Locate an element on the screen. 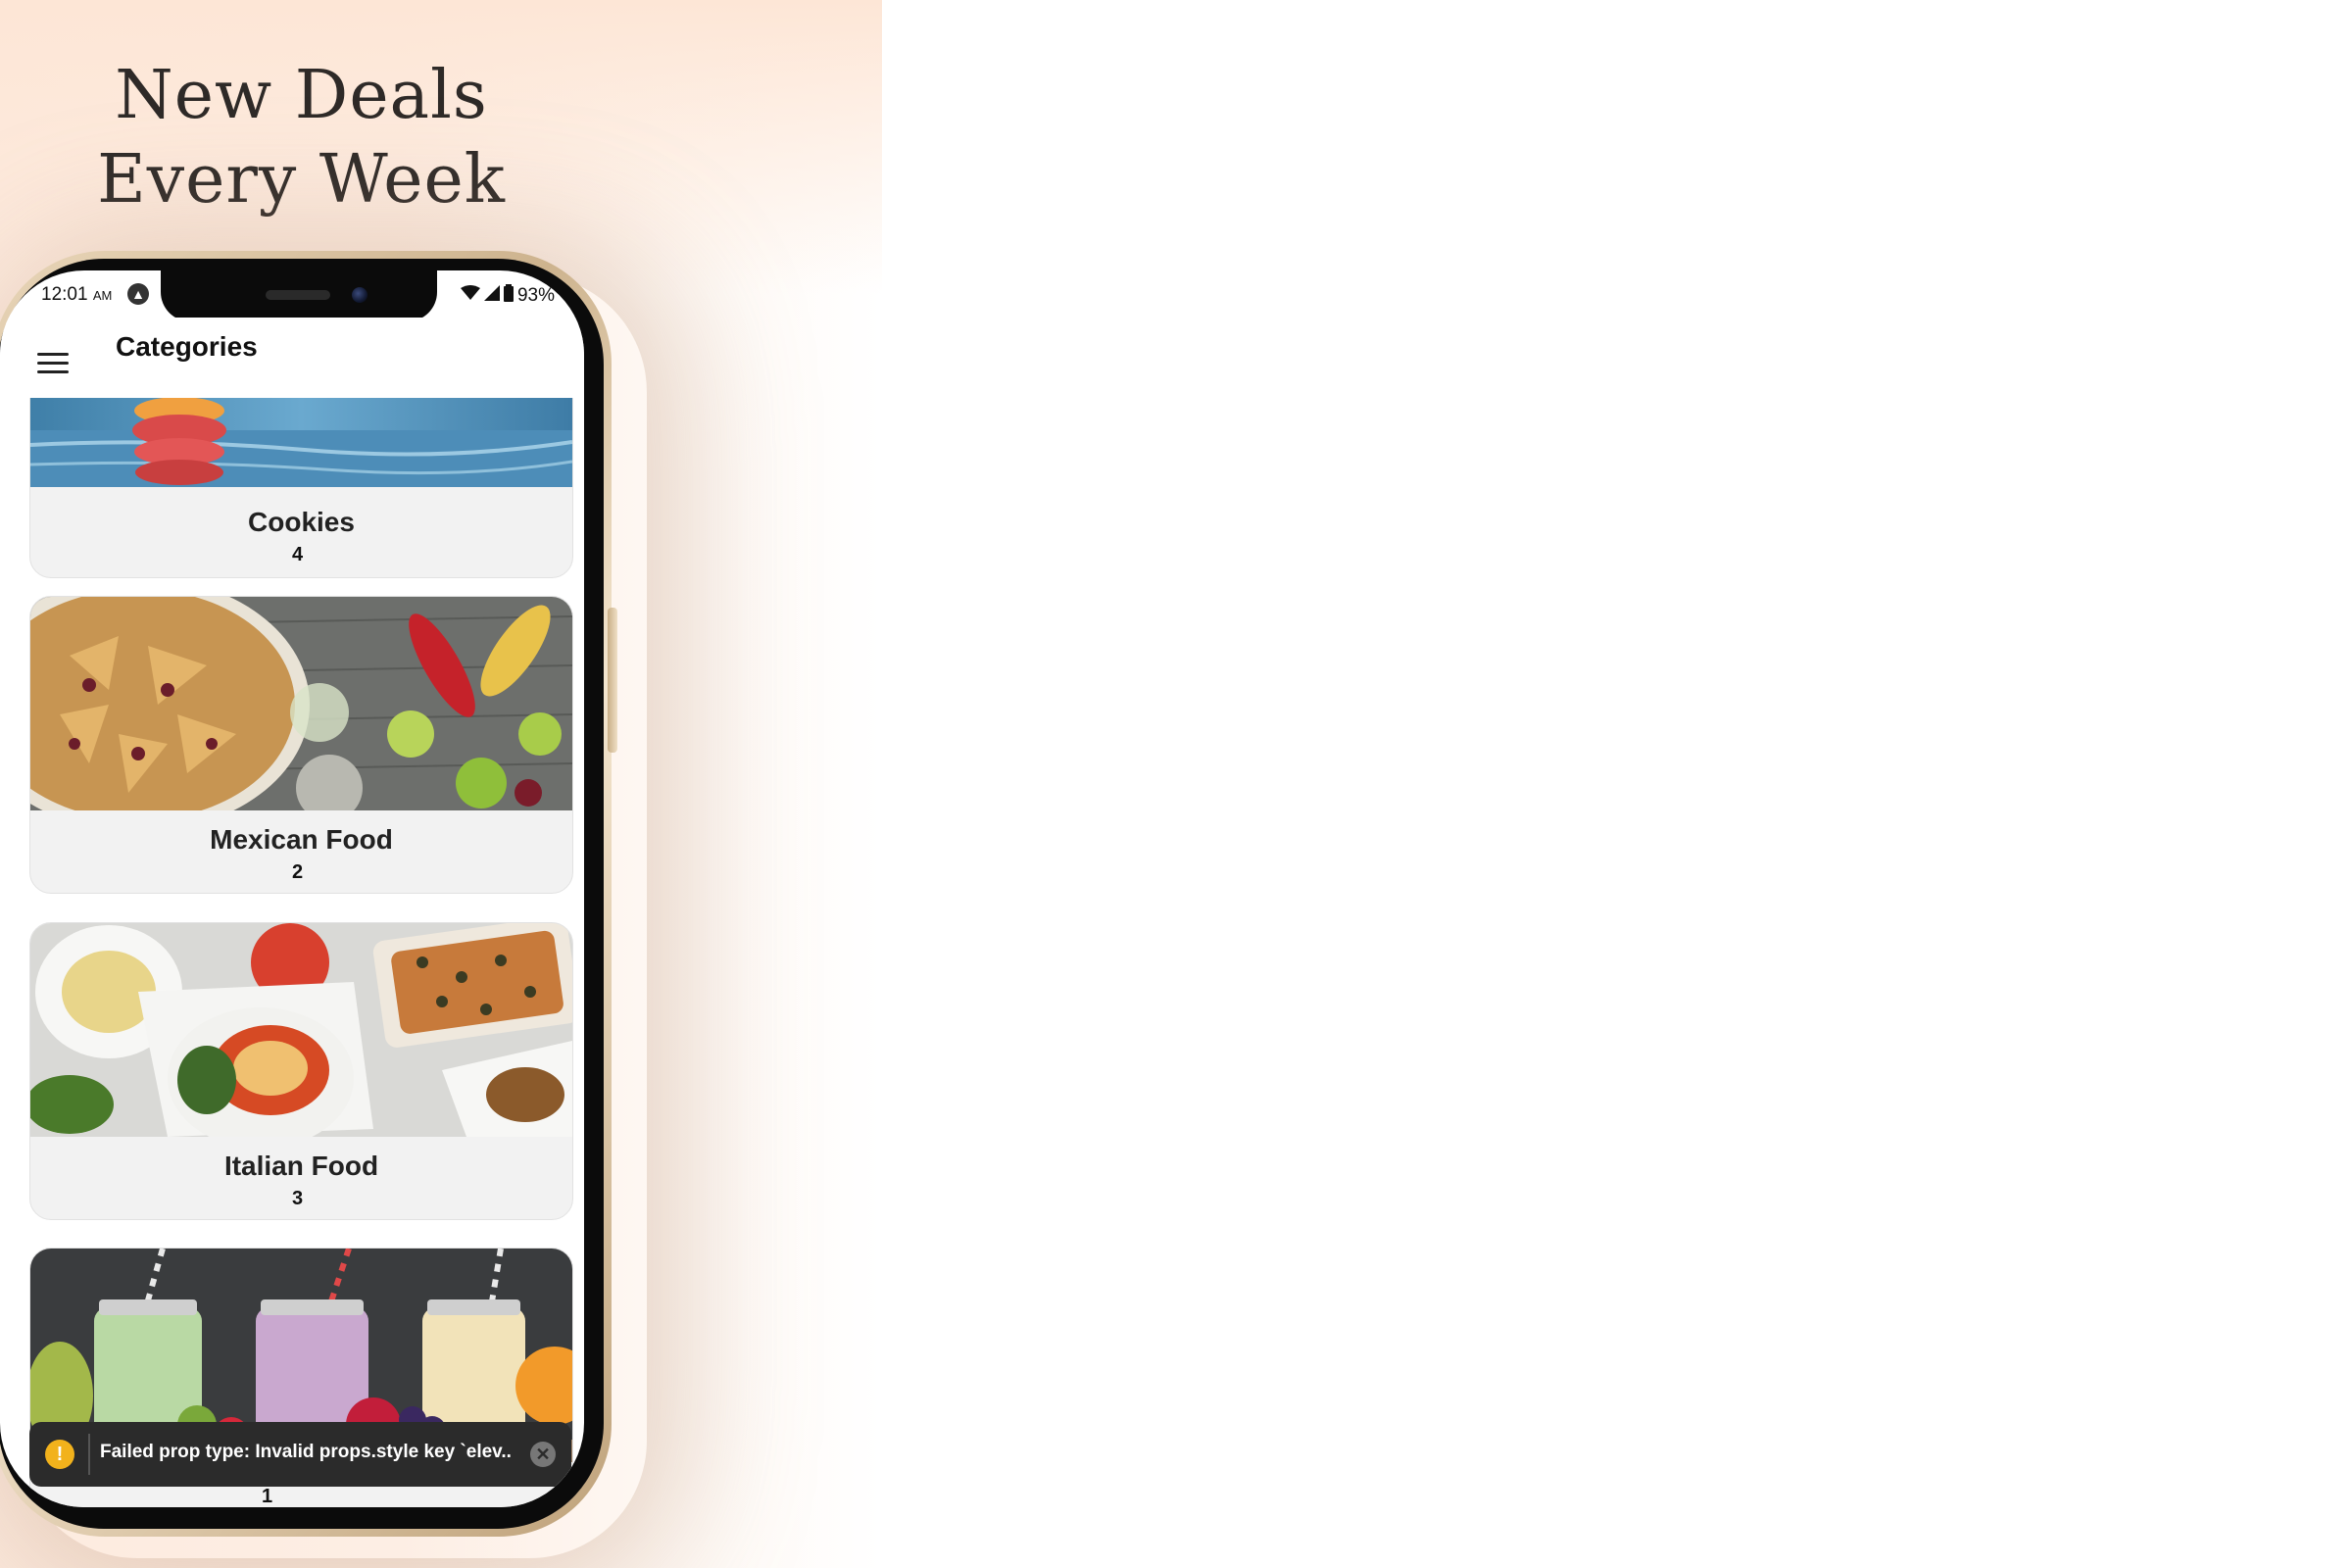 The width and height of the screenshot is (2352, 1568). toast-divider is located at coordinates (89, 1454).